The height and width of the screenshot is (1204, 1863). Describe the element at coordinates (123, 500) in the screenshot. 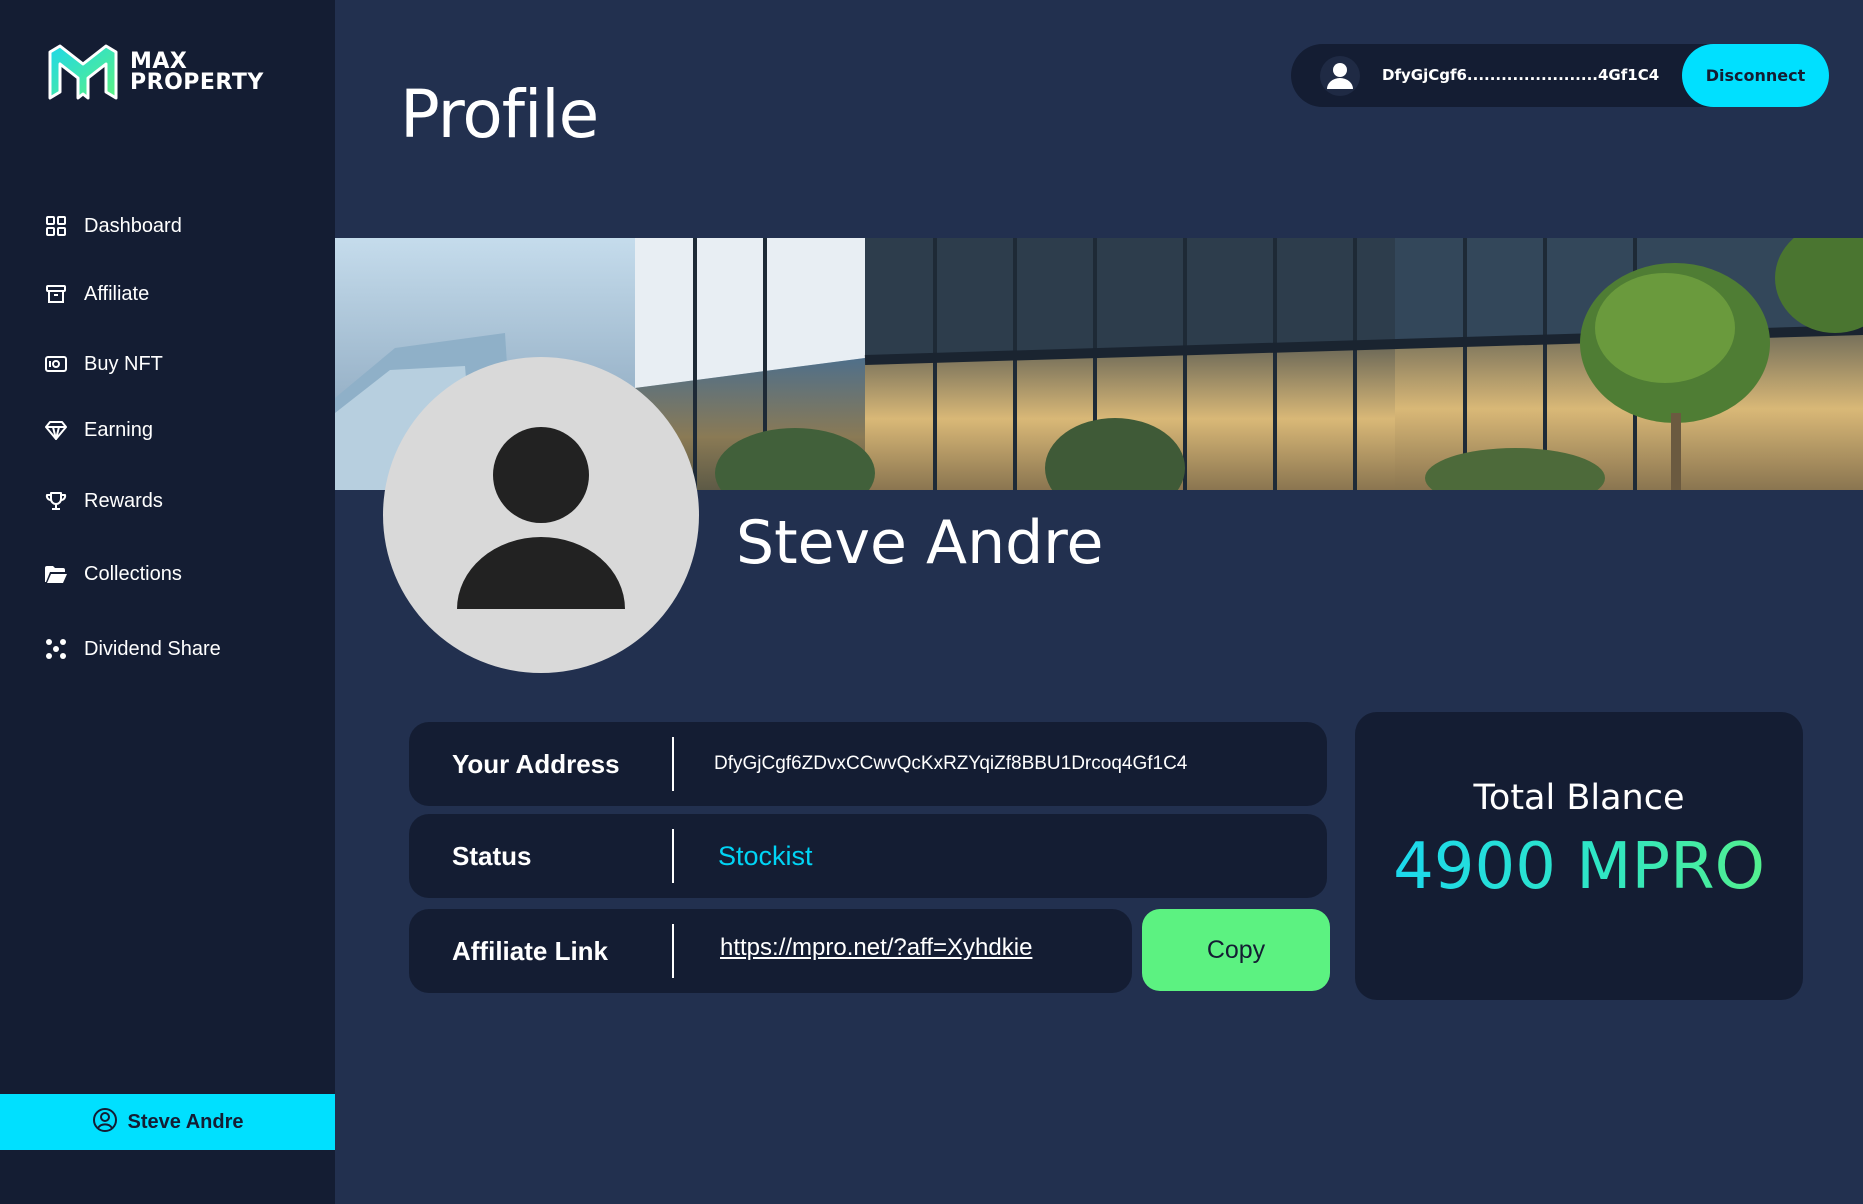

I see `sidebar-item-label: Rewards` at that location.